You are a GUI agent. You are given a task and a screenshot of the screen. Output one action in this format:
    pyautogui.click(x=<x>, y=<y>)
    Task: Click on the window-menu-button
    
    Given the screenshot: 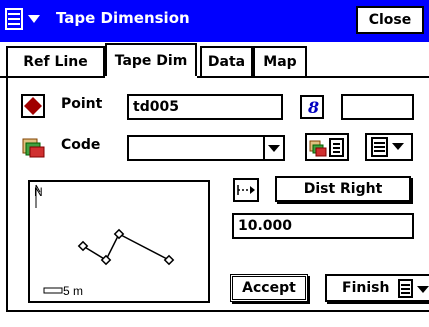 What is the action you would take?
    pyautogui.click(x=26, y=20)
    